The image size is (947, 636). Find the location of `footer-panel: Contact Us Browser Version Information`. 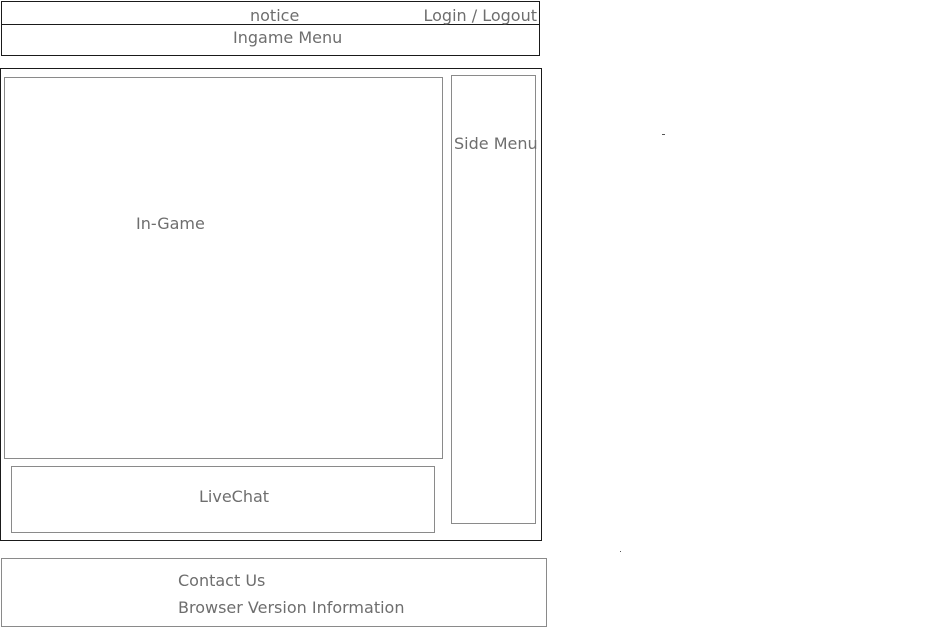

footer-panel: Contact Us Browser Version Information is located at coordinates (274, 592).